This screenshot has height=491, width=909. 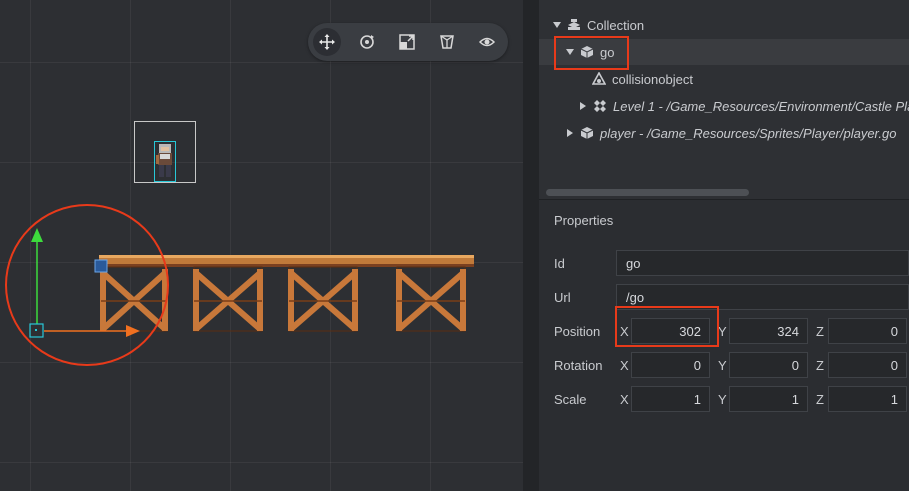 I want to click on rotation-z-field: 0, so click(x=867, y=365).